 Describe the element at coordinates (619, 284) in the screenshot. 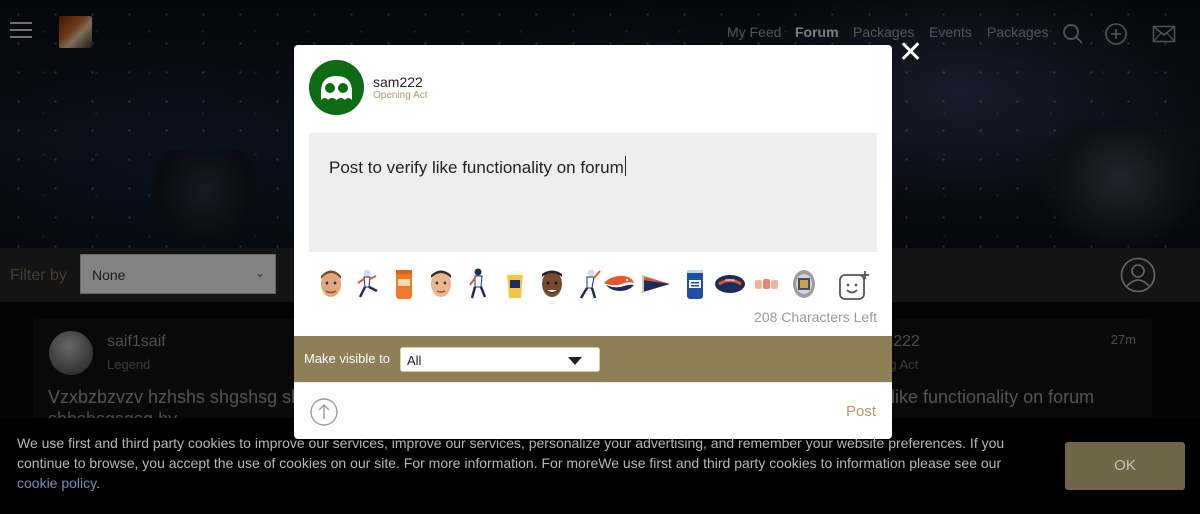

I see `broncos-logo-icon` at that location.